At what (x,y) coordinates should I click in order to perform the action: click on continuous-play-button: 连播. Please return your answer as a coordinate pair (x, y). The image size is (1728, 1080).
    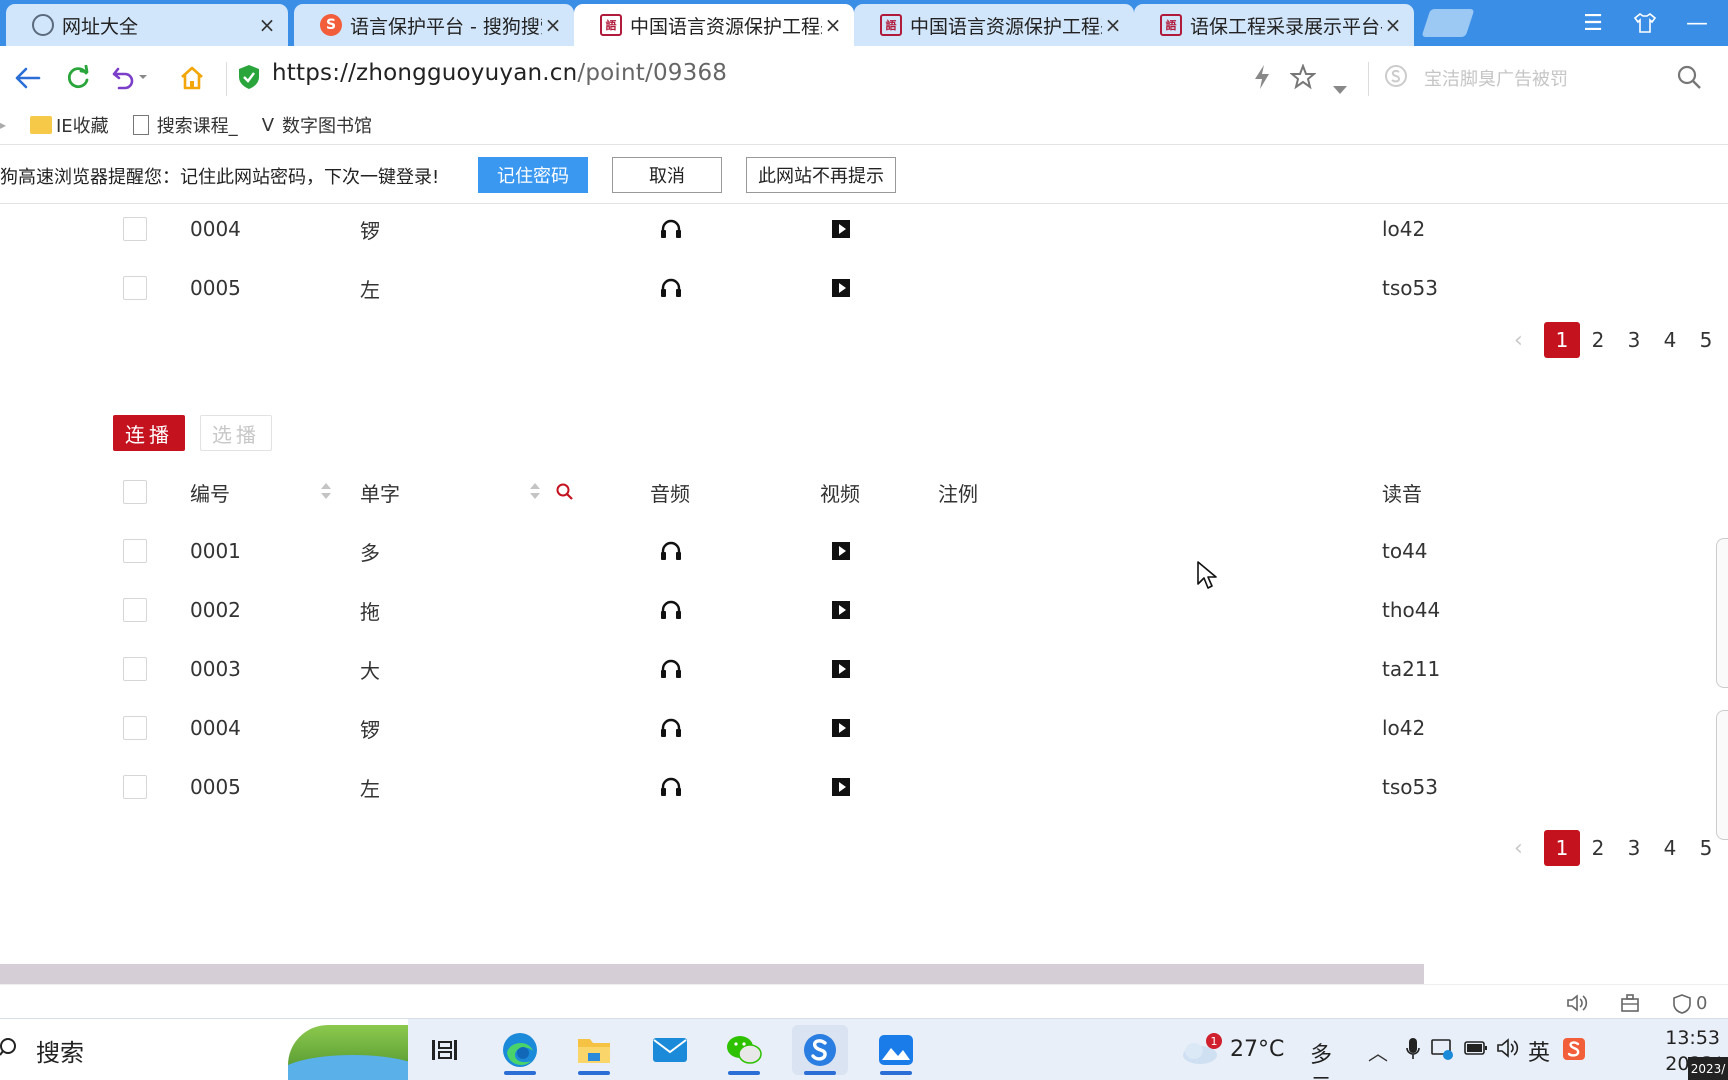
    Looking at the image, I should click on (149, 433).